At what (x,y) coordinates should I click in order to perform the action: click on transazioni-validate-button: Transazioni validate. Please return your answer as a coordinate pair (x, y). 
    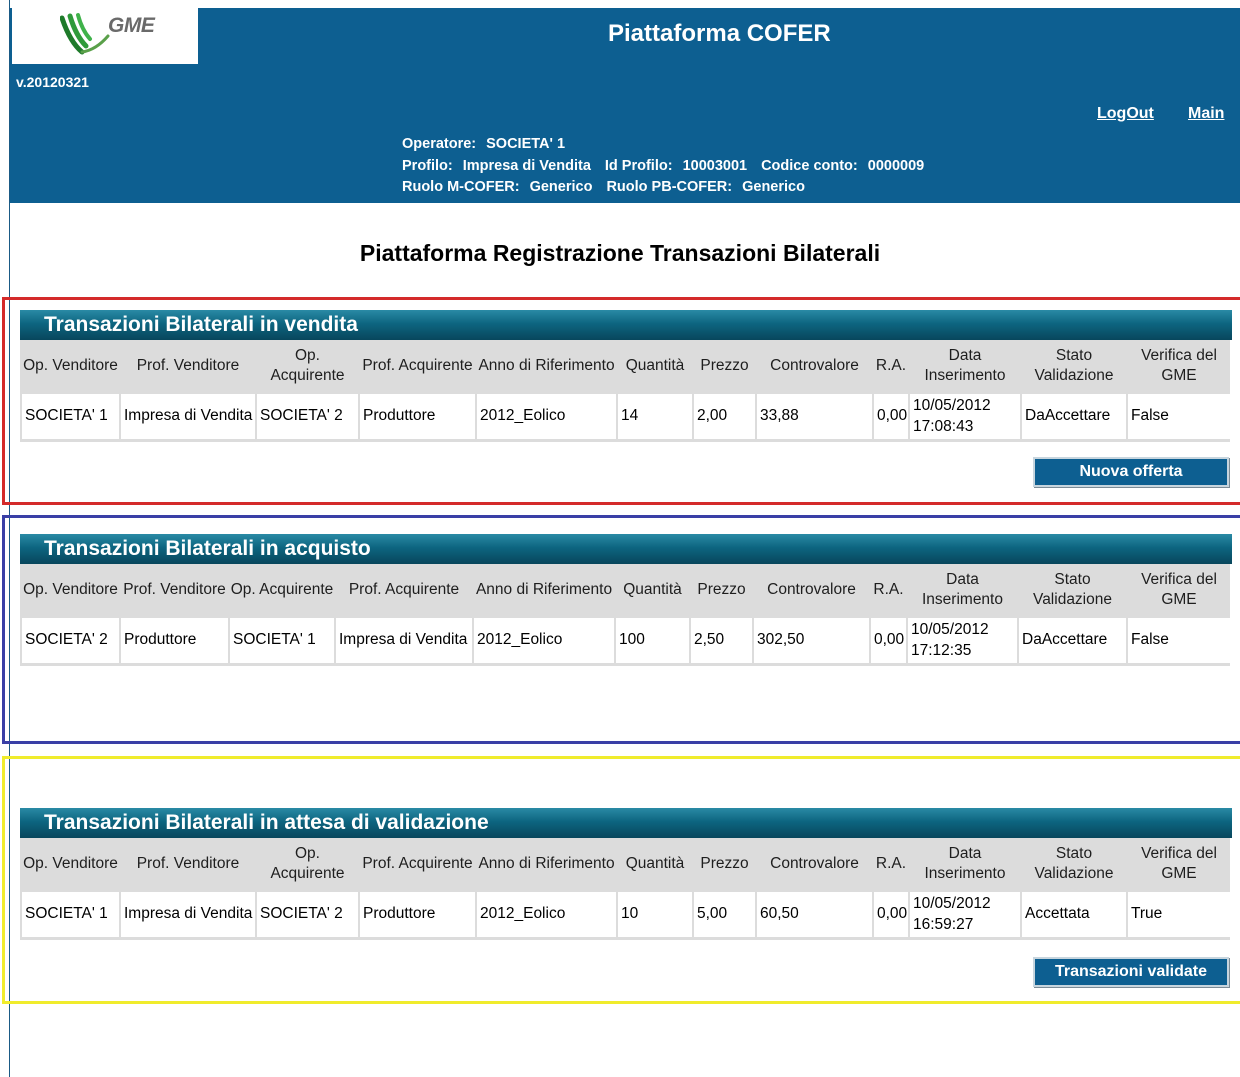
    Looking at the image, I should click on (1131, 972).